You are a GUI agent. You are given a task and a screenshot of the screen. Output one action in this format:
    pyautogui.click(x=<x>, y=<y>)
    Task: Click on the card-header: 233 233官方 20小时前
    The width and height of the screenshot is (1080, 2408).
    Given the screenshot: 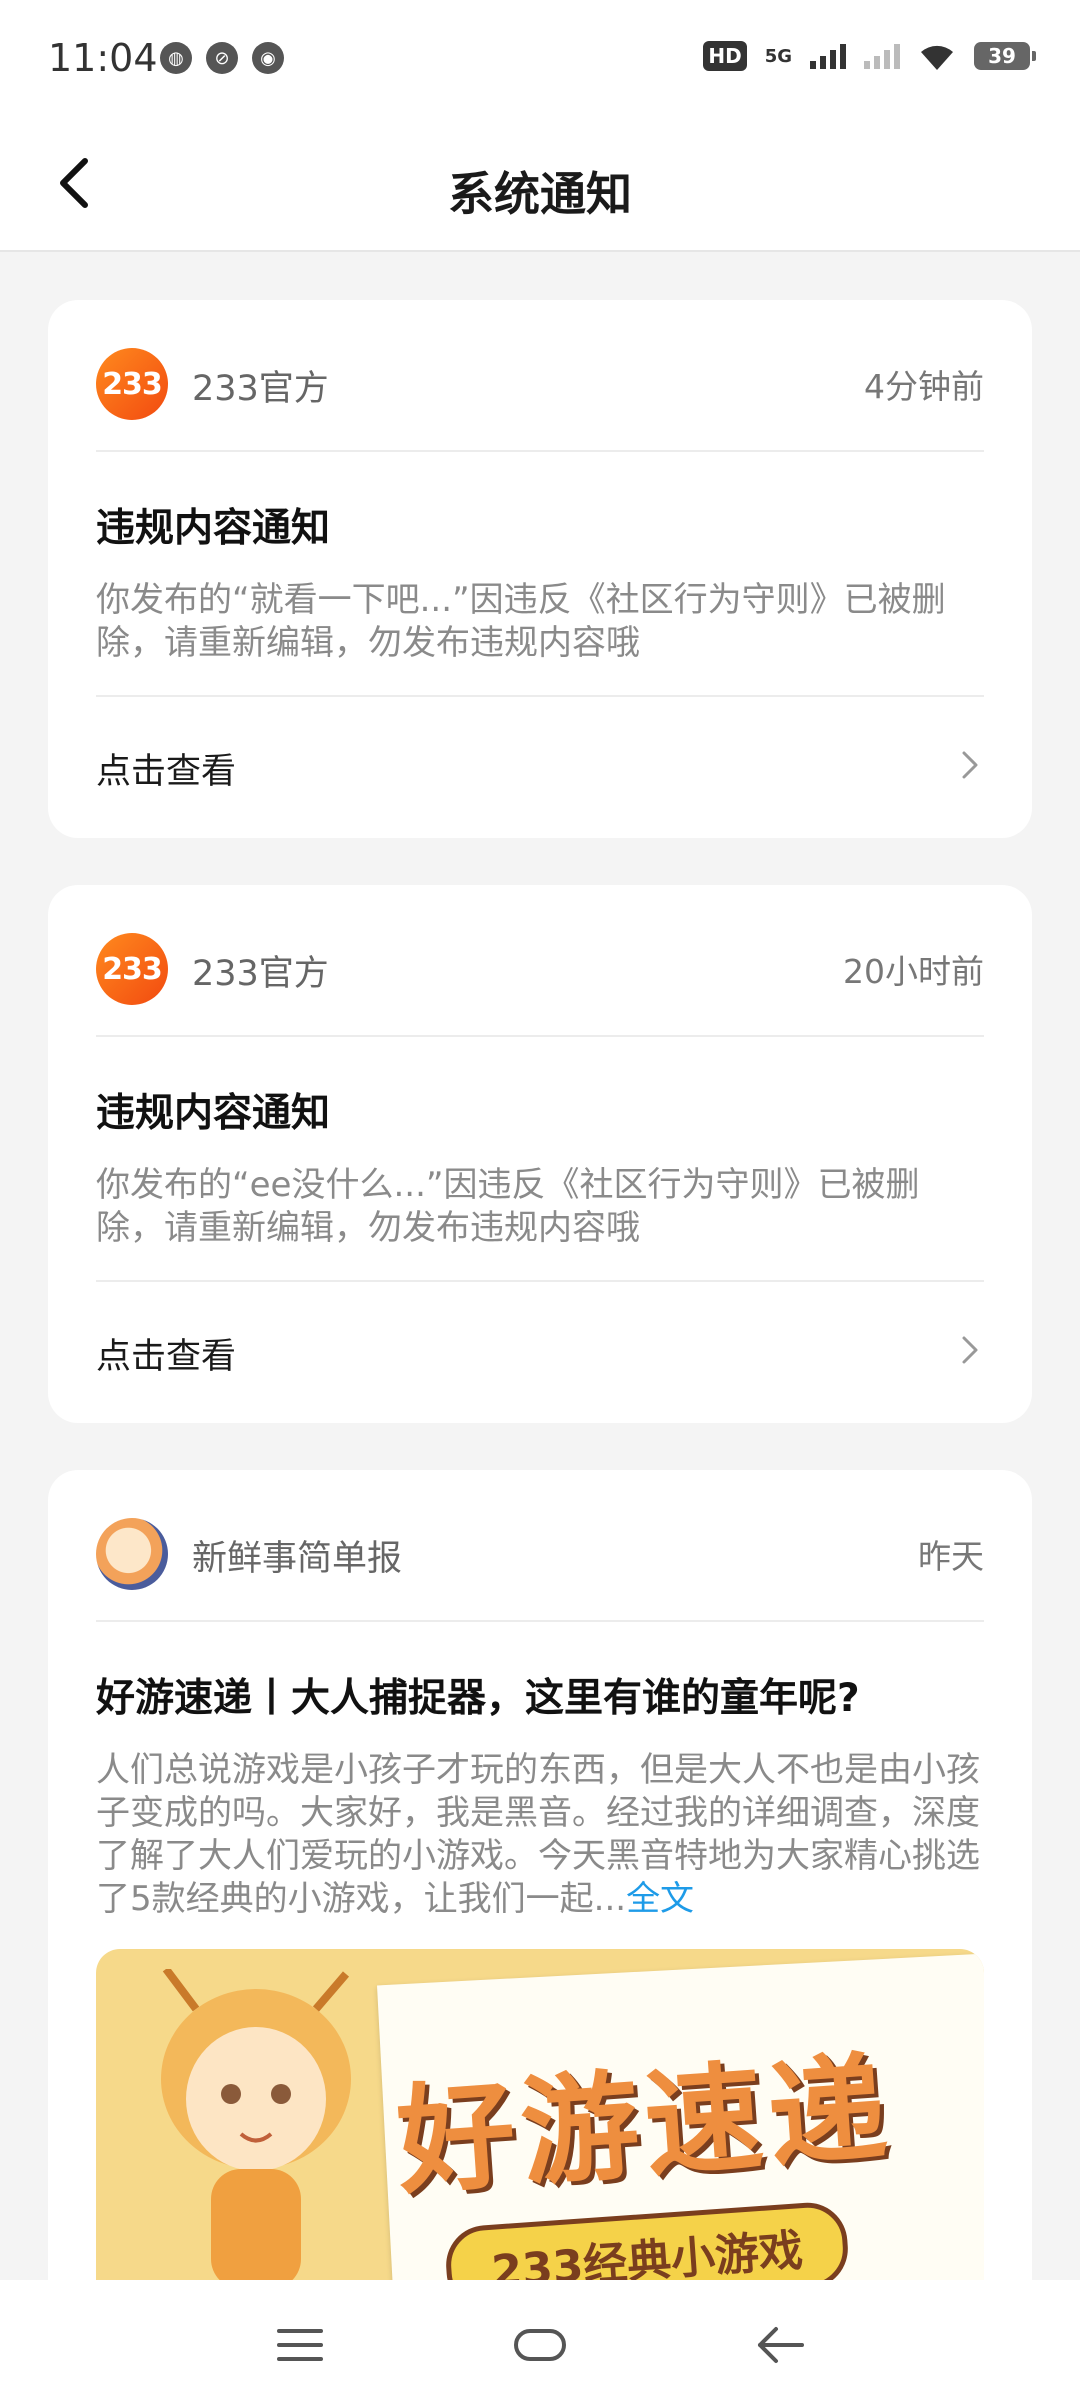 What is the action you would take?
    pyautogui.click(x=540, y=961)
    